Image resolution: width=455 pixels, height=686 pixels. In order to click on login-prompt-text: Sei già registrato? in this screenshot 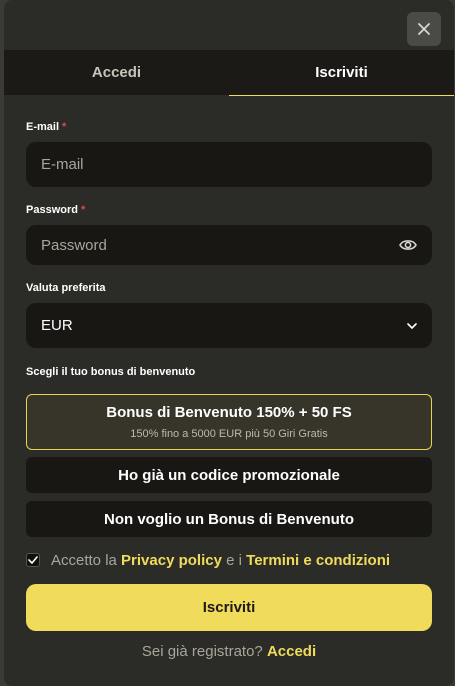, I will do `click(202, 651)`.